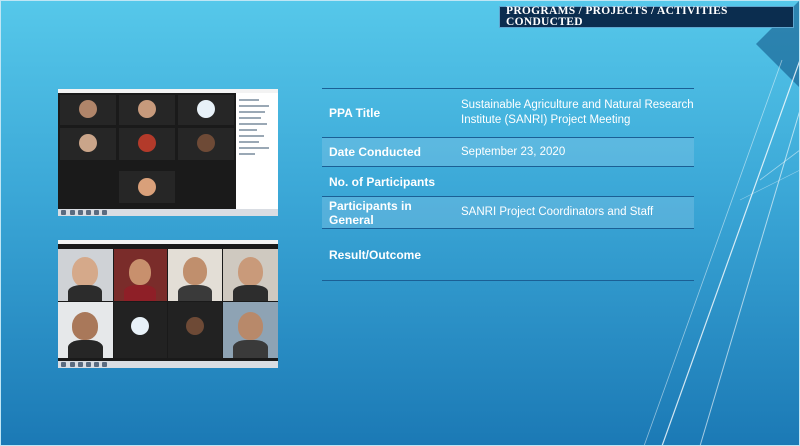 The image size is (800, 446). What do you see at coordinates (382, 181) in the screenshot?
I see `row-label: No. of Participants` at bounding box center [382, 181].